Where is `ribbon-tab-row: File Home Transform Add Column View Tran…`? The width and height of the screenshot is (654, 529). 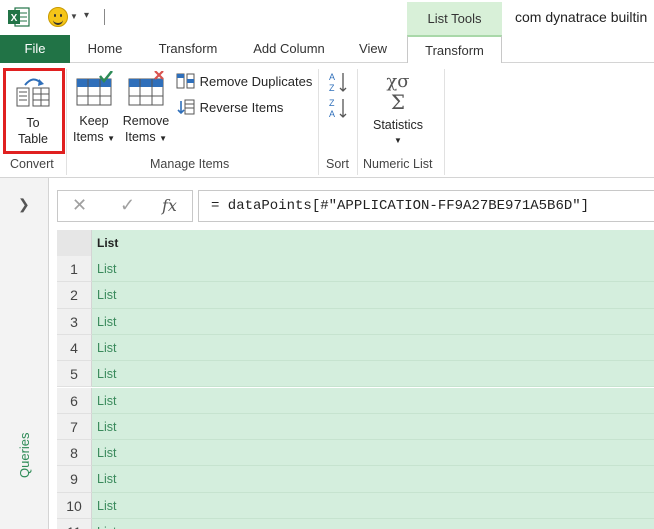
ribbon-tab-row: File Home Transform Add Column View Tran… is located at coordinates (327, 49).